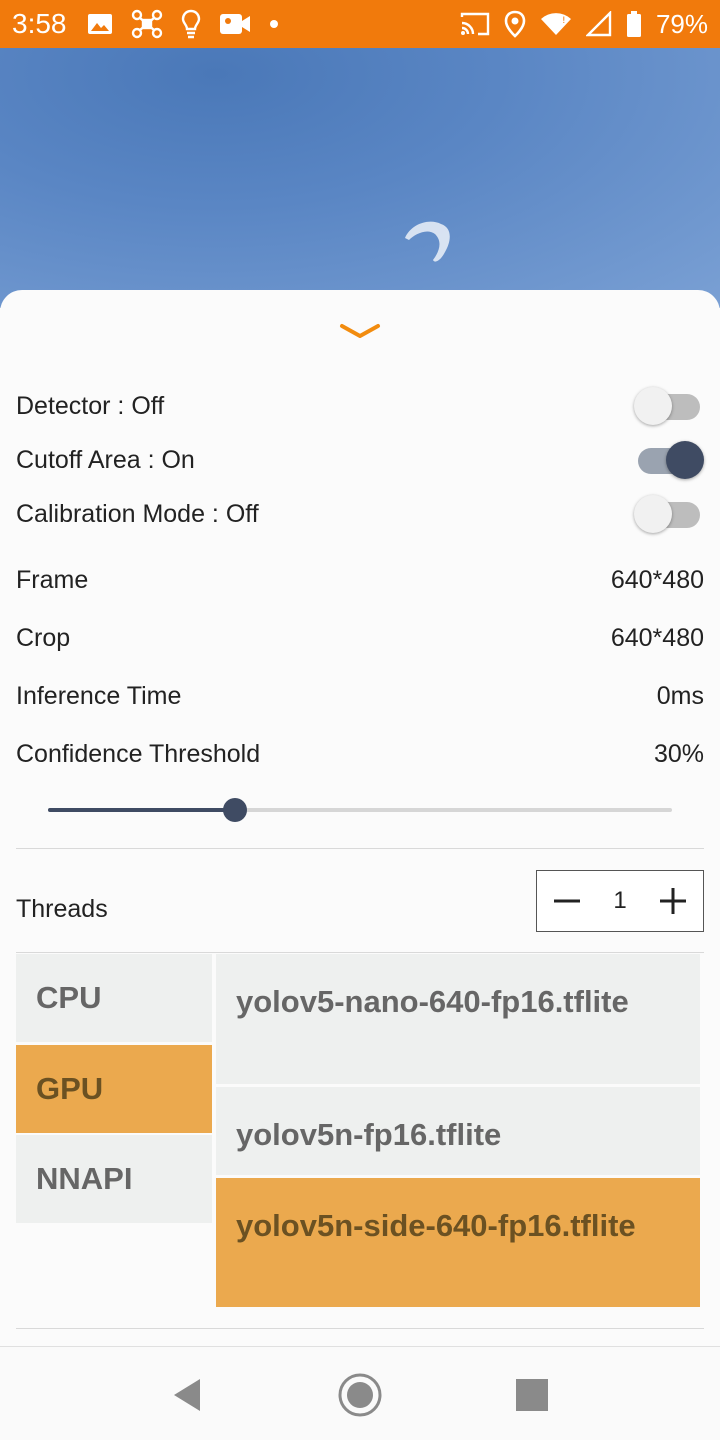 This screenshot has height=1440, width=720. I want to click on status-bar: 3:58 ! 79%, so click(360, 24).